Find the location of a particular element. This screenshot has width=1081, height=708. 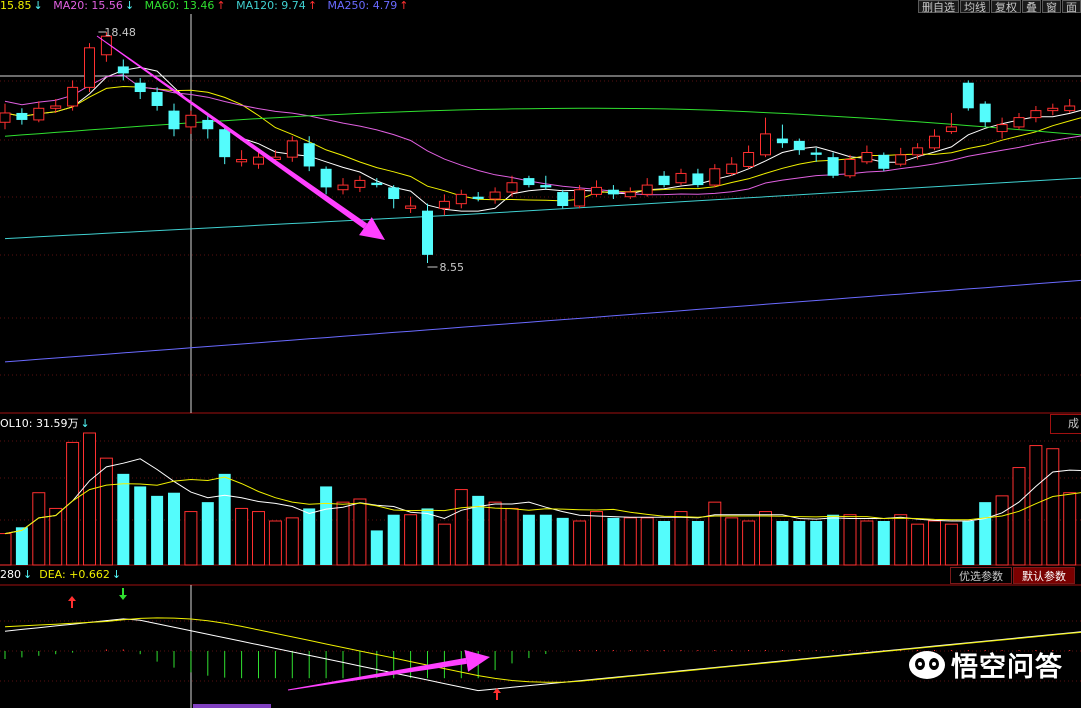

remove-watchlist-button: 删自选 is located at coordinates (938, 7).